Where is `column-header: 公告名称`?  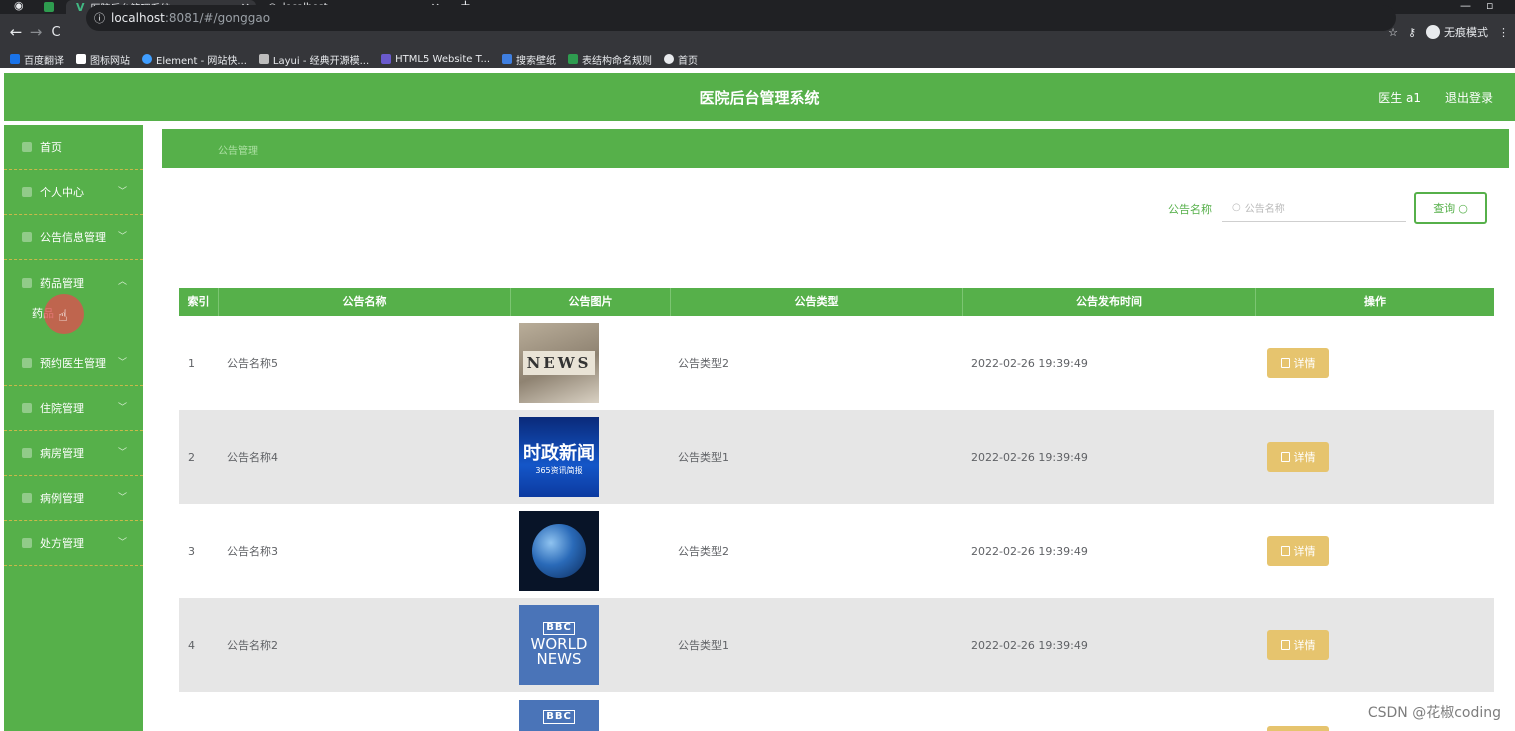
column-header: 公告名称 is located at coordinates (365, 302).